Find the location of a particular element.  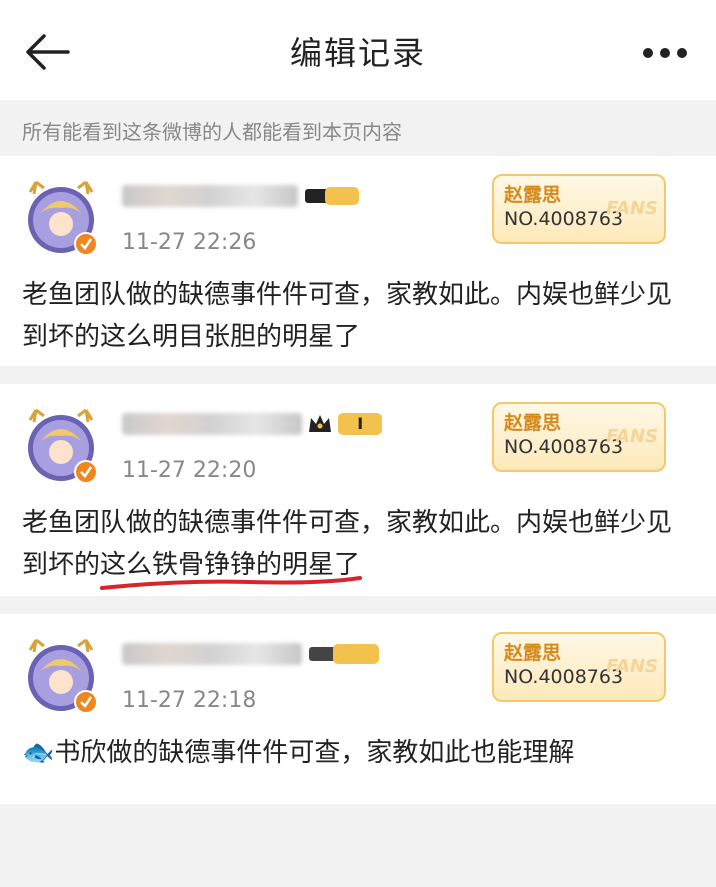

top-navigation-bar: 编辑记录 is located at coordinates (358, 50).